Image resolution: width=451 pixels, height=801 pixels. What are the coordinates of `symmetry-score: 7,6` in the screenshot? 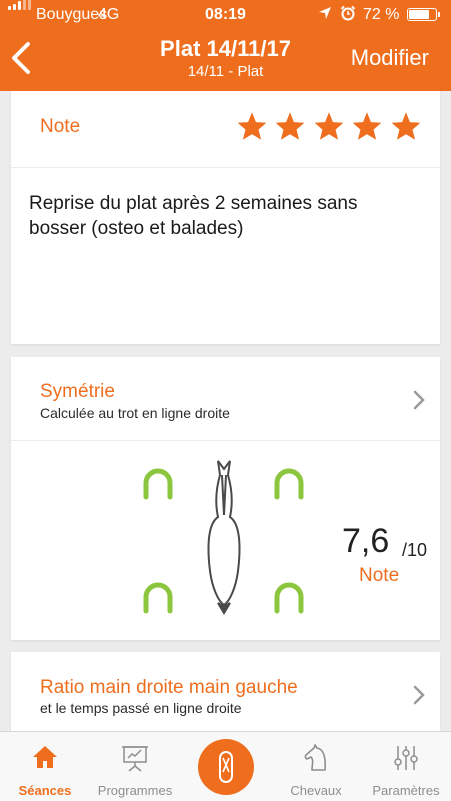 It's located at (366, 541).